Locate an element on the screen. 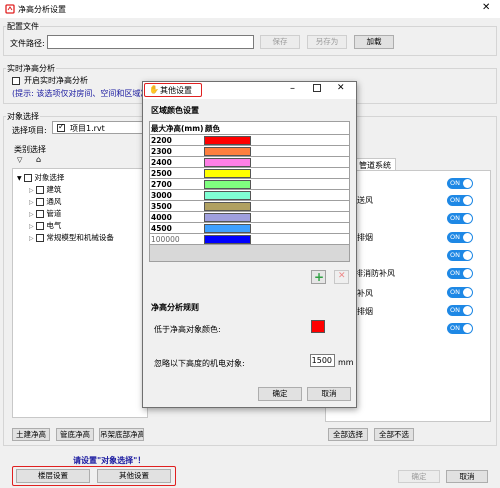 This screenshot has width=500, height=488. max-height-value: 2700 is located at coordinates (161, 184).